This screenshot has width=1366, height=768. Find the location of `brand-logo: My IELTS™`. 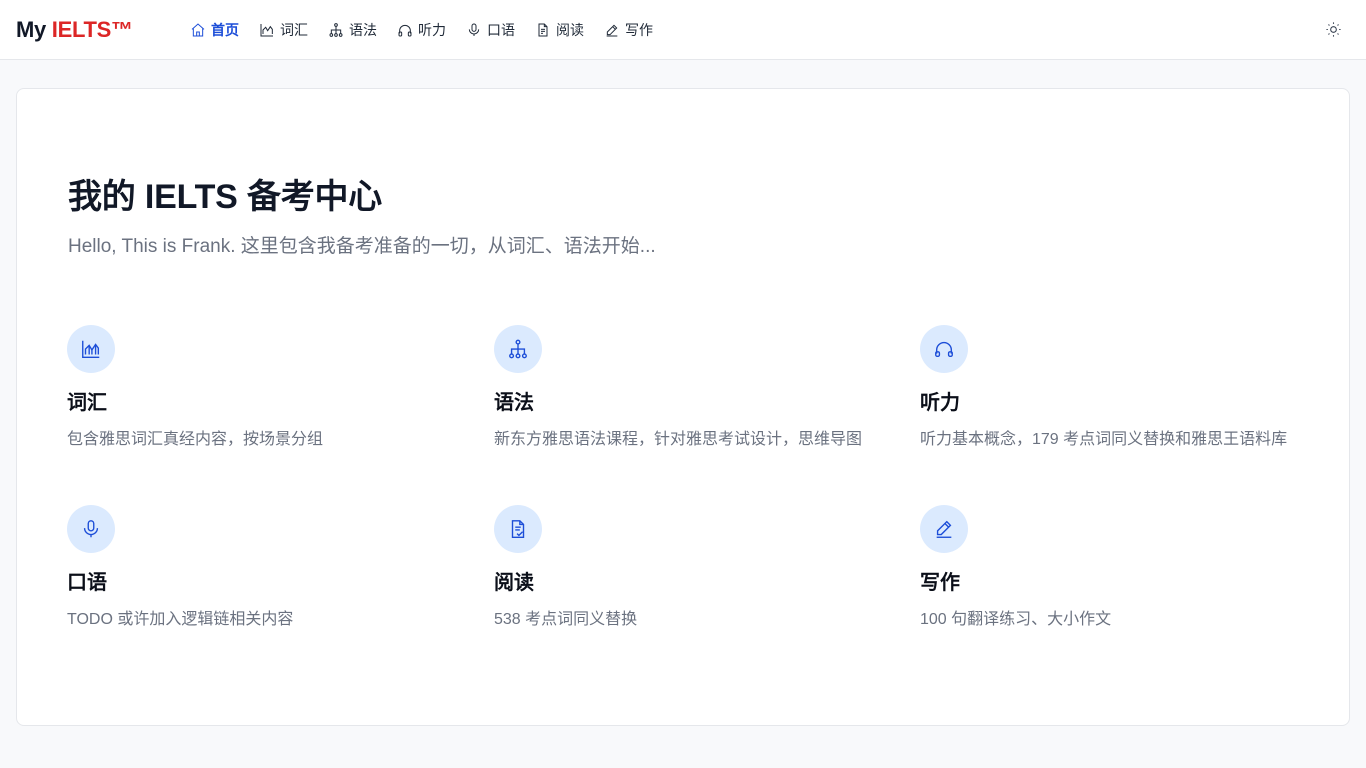

brand-logo: My IELTS™ is located at coordinates (74, 30).